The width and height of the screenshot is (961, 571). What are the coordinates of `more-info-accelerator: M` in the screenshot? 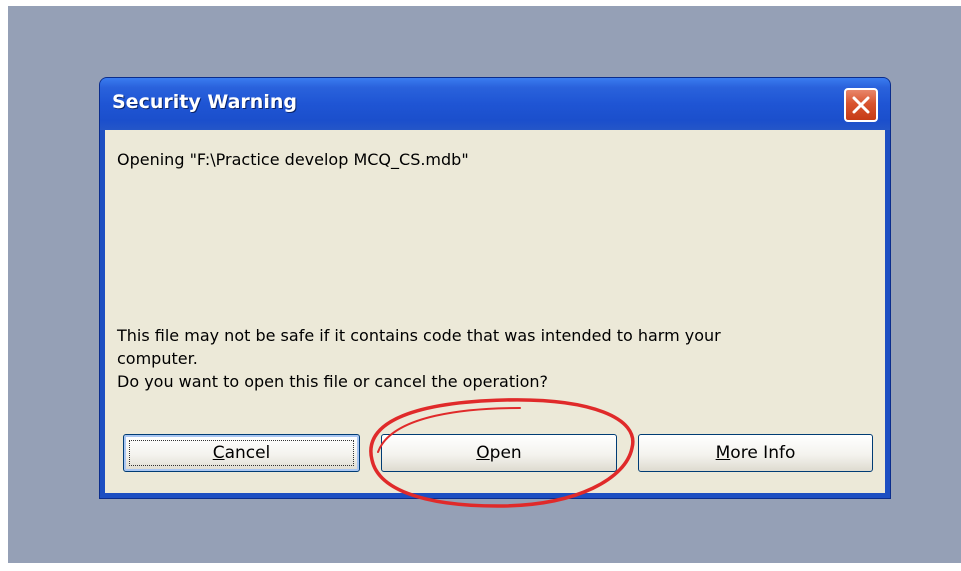 It's located at (723, 453).